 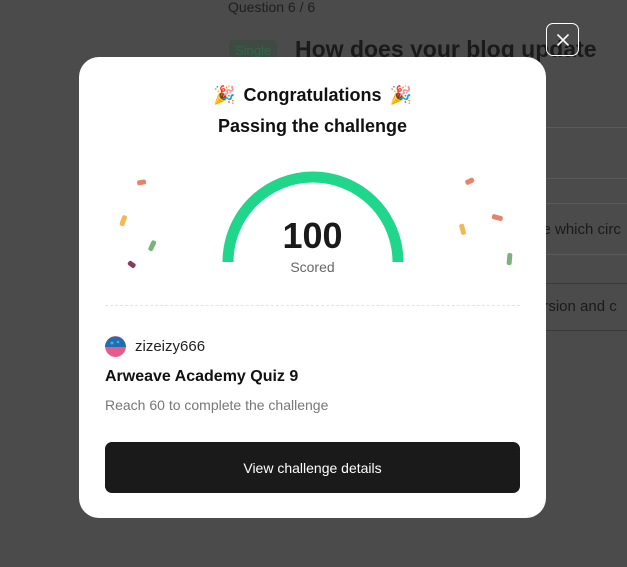 I want to click on divider, so click(x=312, y=305).